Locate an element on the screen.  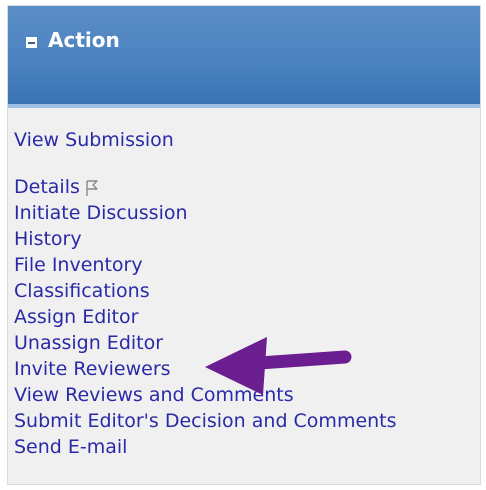
history-link: History is located at coordinates (247, 239).